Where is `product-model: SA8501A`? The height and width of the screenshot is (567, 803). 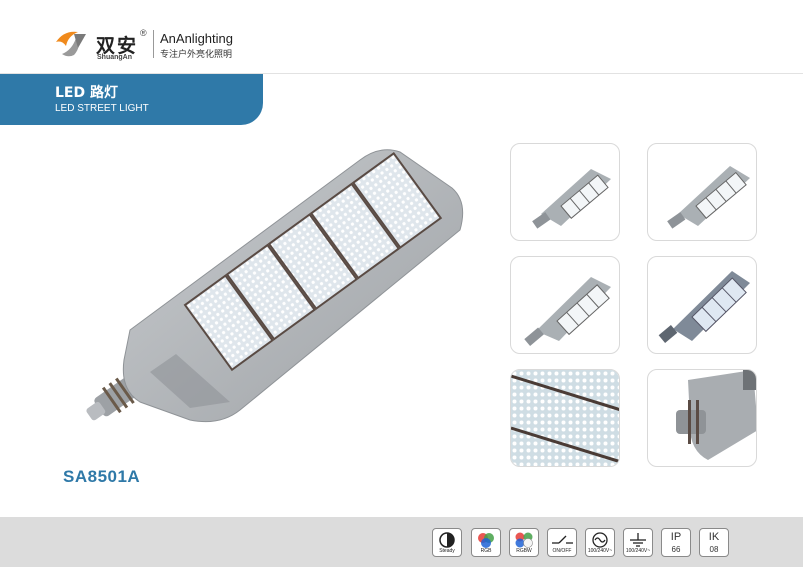 product-model: SA8501A is located at coordinates (102, 476).